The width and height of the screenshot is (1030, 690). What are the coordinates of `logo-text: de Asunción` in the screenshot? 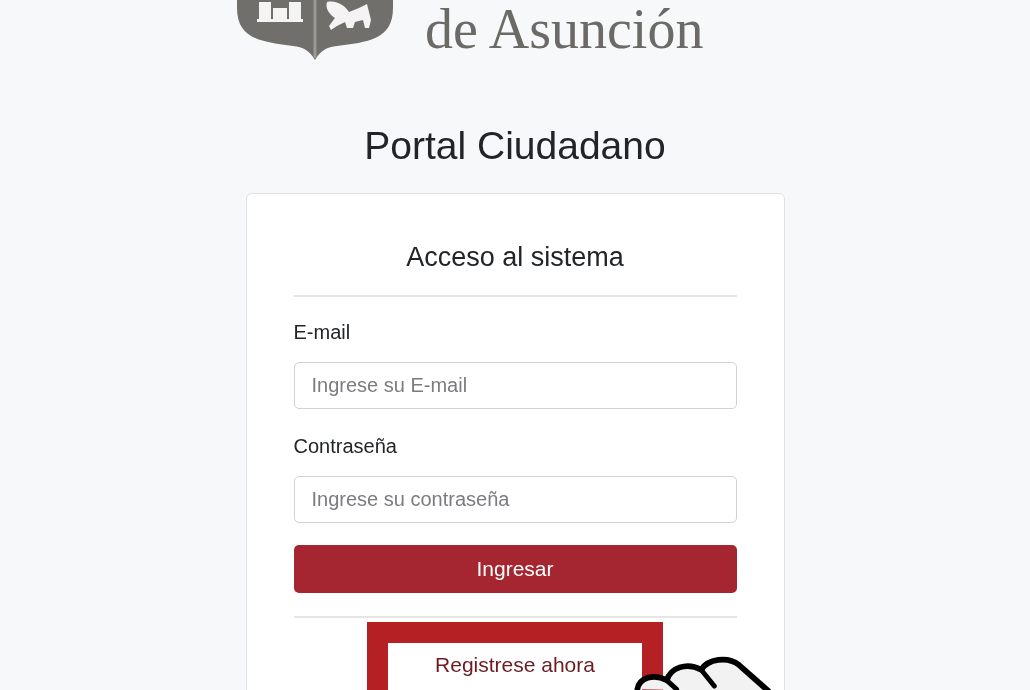 It's located at (564, 29).